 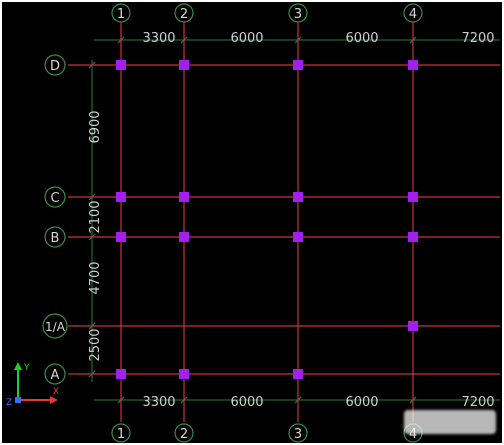 What do you see at coordinates (26, 368) in the screenshot?
I see `ucs-y-label: Y` at bounding box center [26, 368].